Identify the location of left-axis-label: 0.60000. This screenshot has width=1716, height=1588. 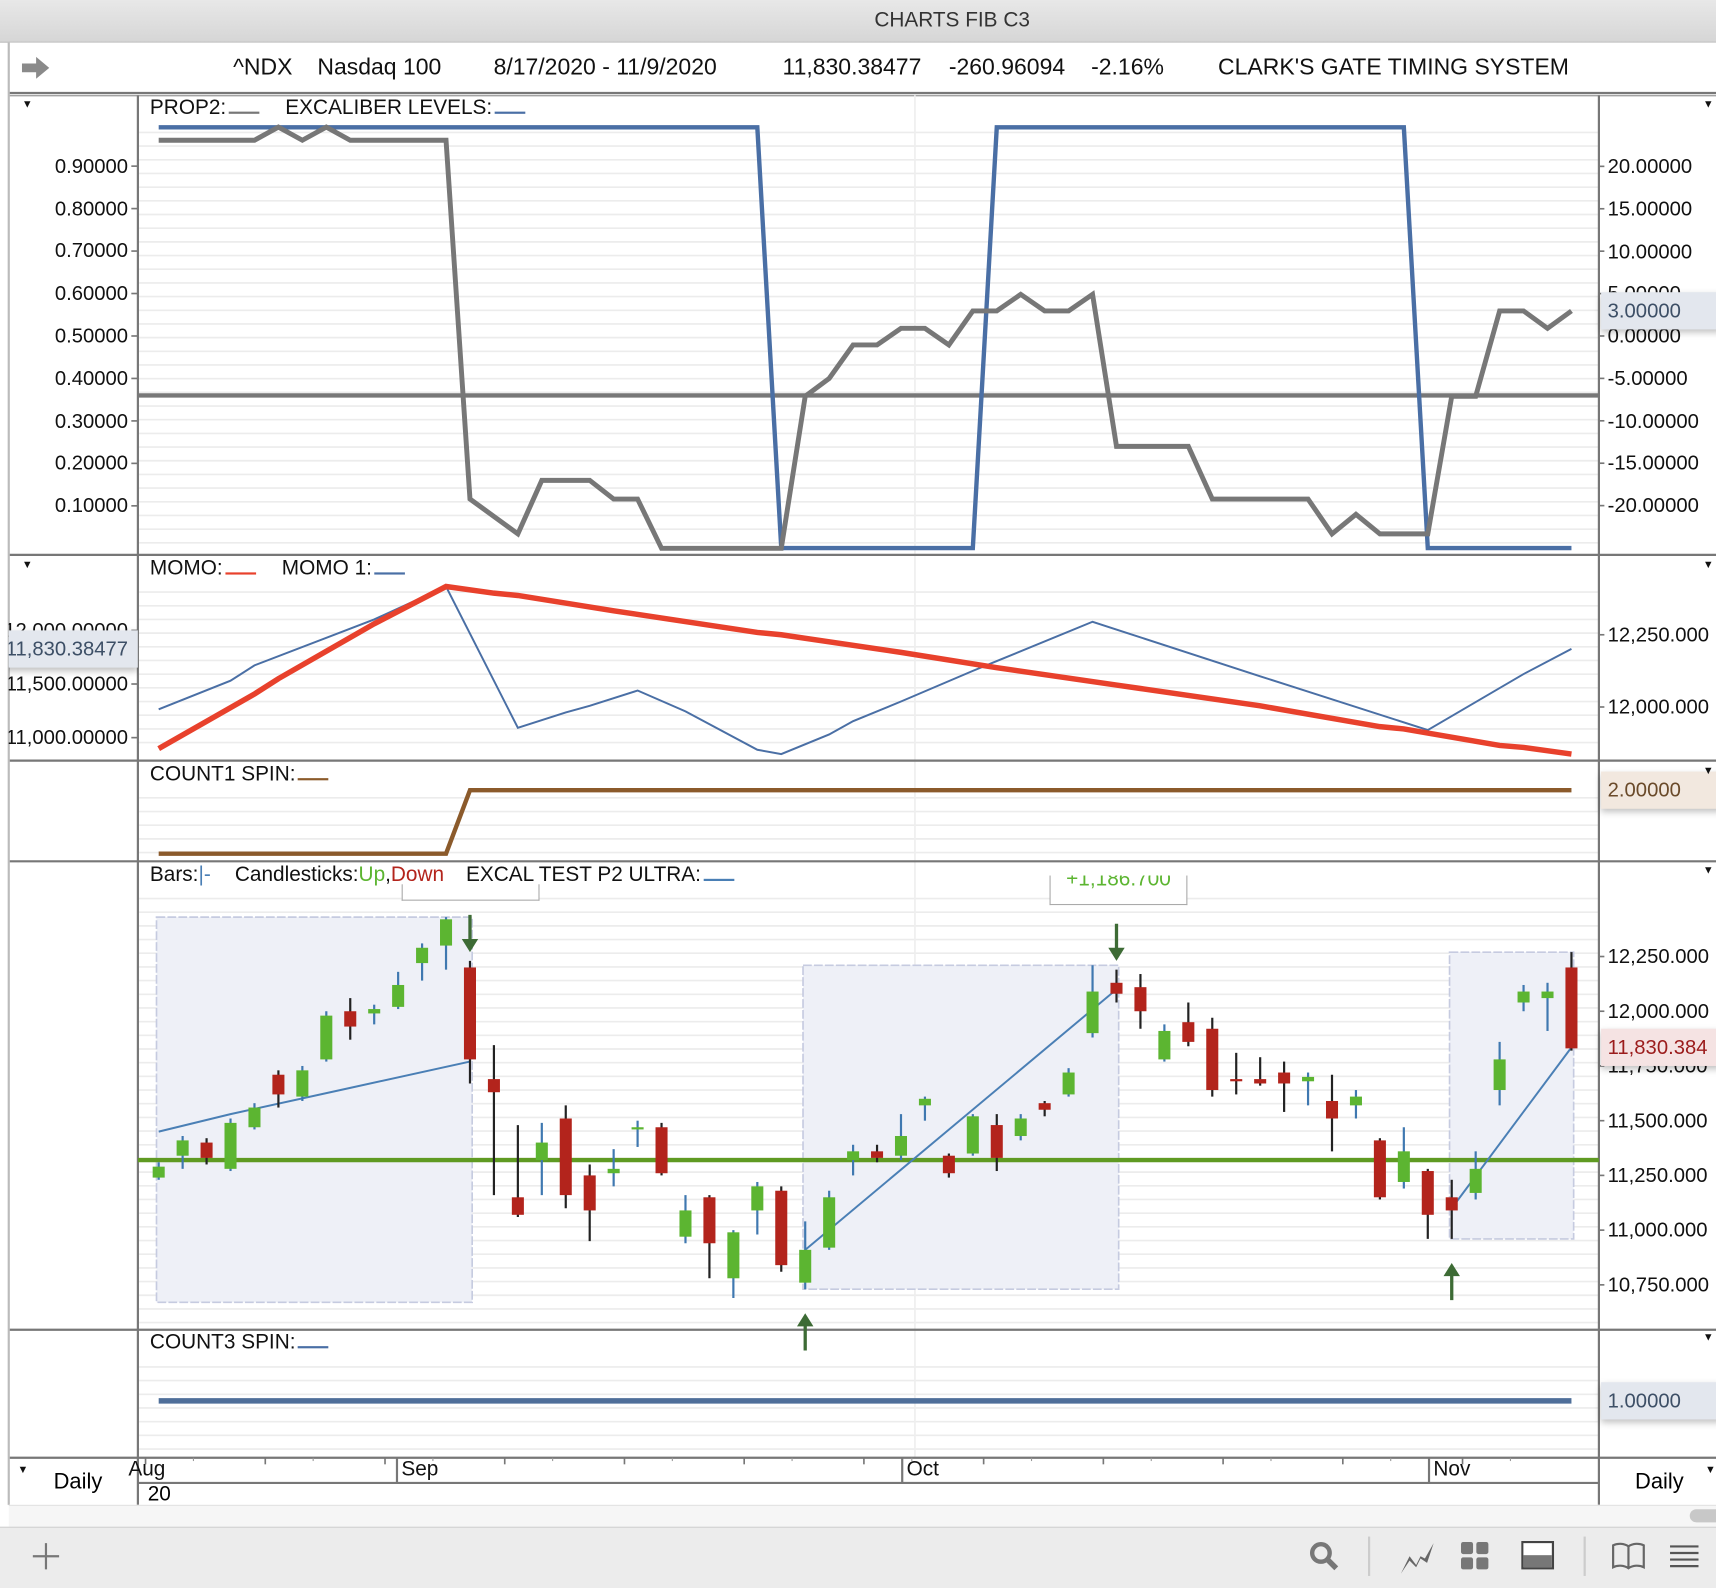
(91, 293).